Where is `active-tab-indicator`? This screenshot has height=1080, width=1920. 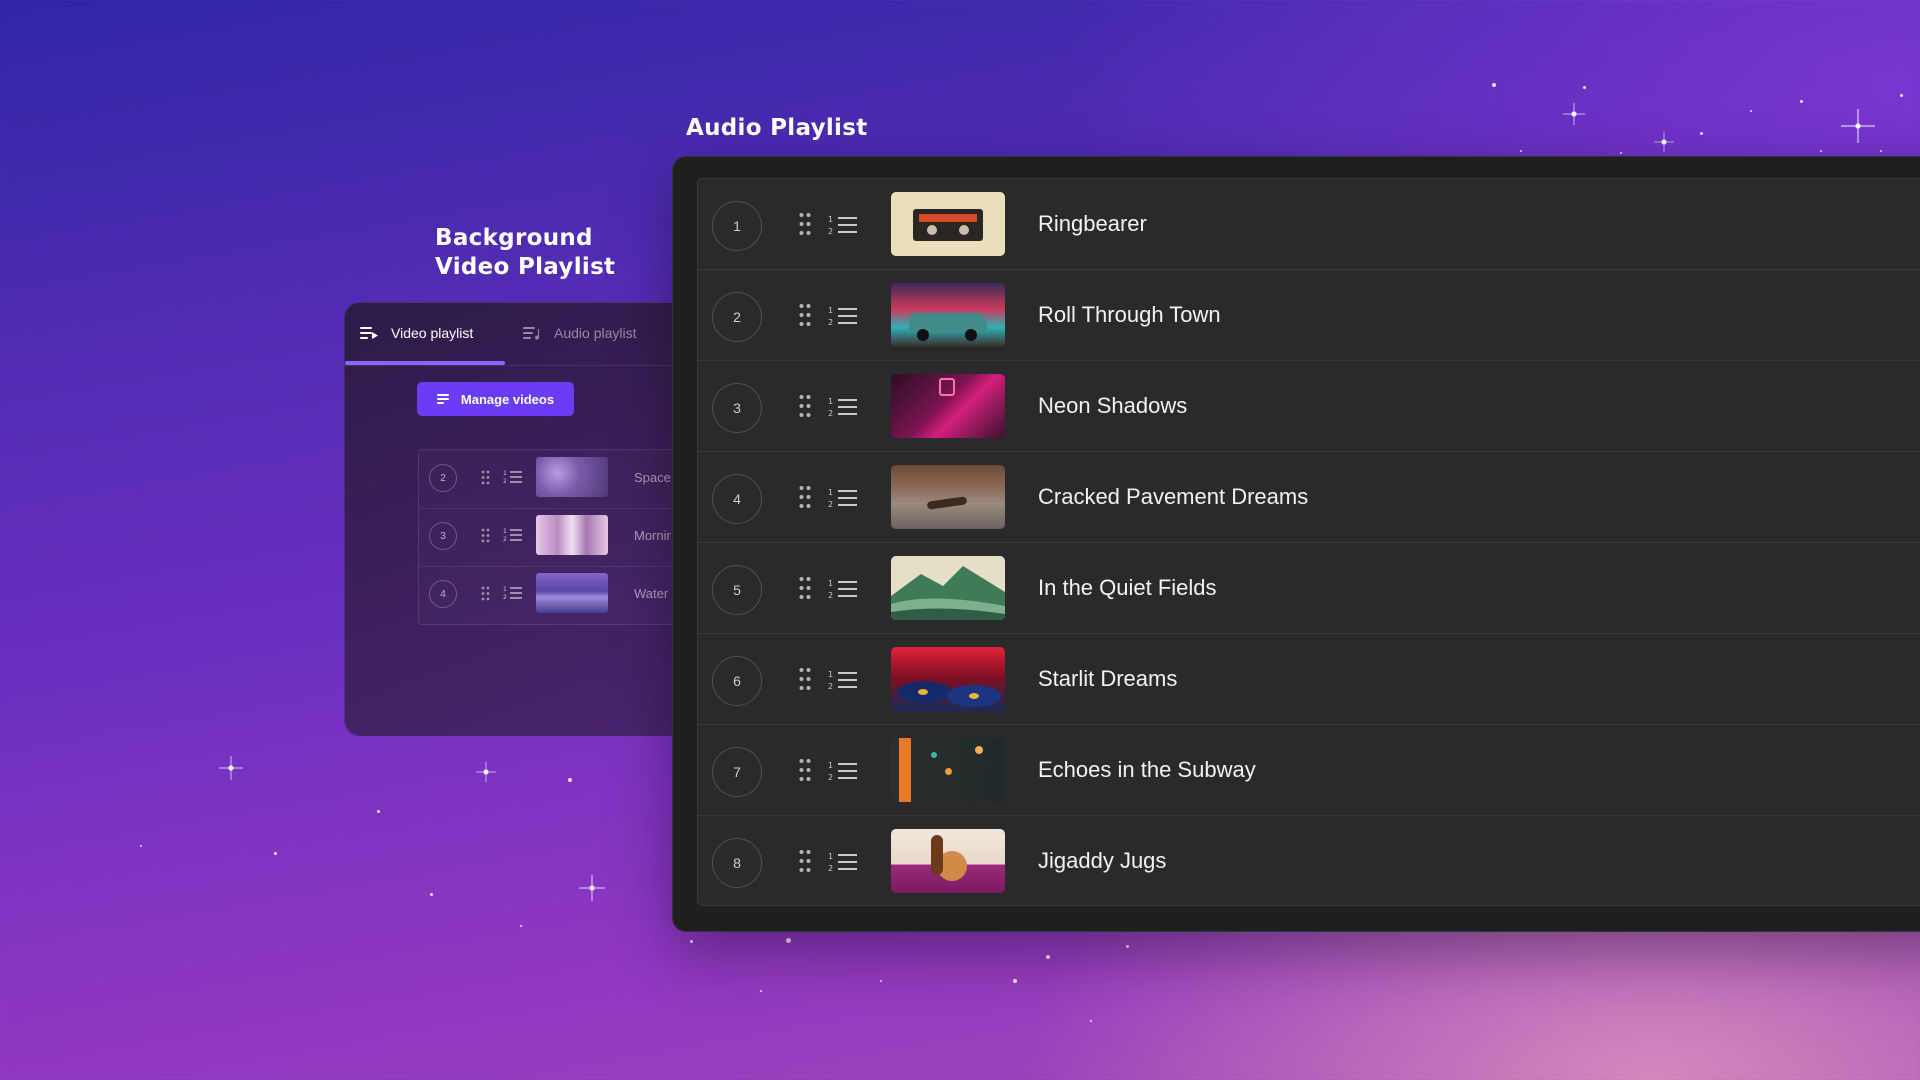
active-tab-indicator is located at coordinates (425, 363).